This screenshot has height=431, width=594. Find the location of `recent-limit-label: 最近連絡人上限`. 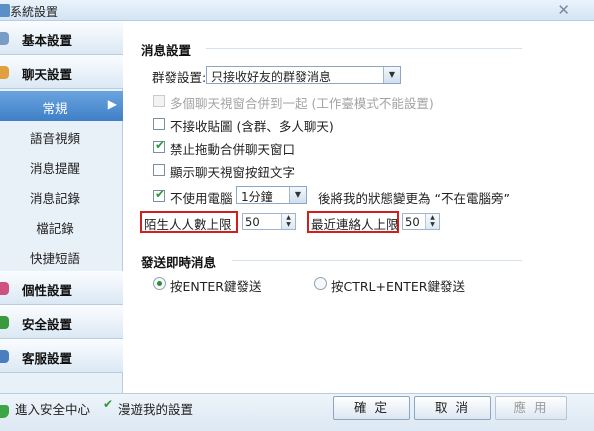

recent-limit-label: 最近連絡人上限 is located at coordinates (355, 224).